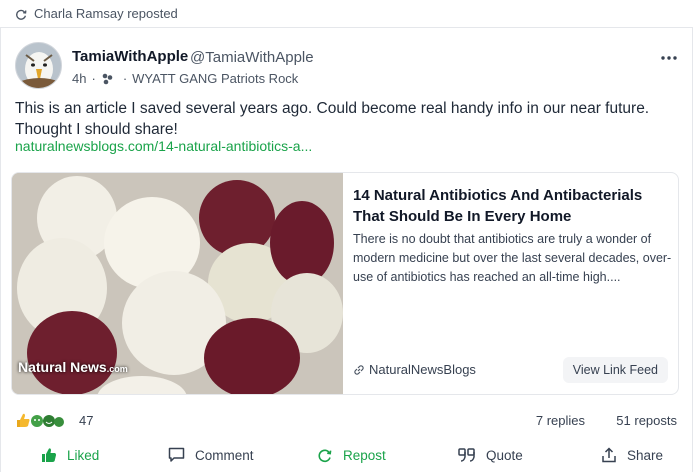  What do you see at coordinates (646, 420) in the screenshot?
I see `reposts-count: 51 reposts` at bounding box center [646, 420].